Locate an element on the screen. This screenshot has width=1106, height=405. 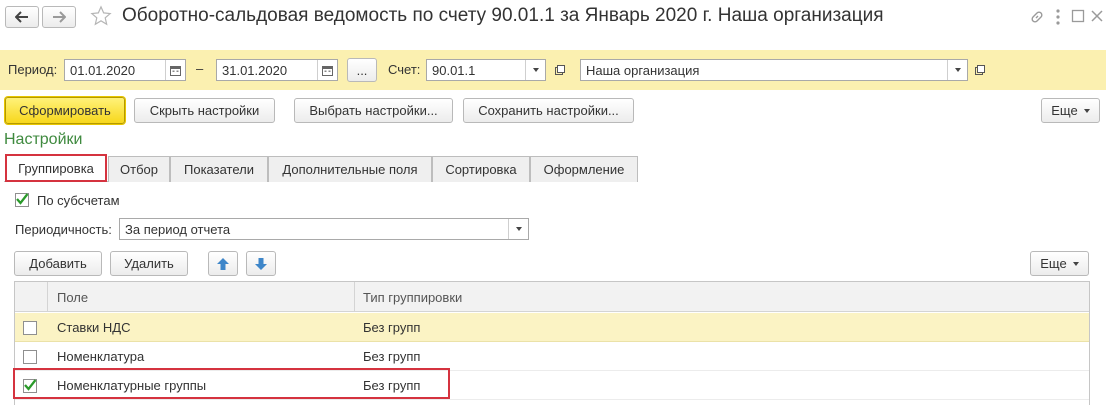
account-label: Счет: is located at coordinates (404, 69).